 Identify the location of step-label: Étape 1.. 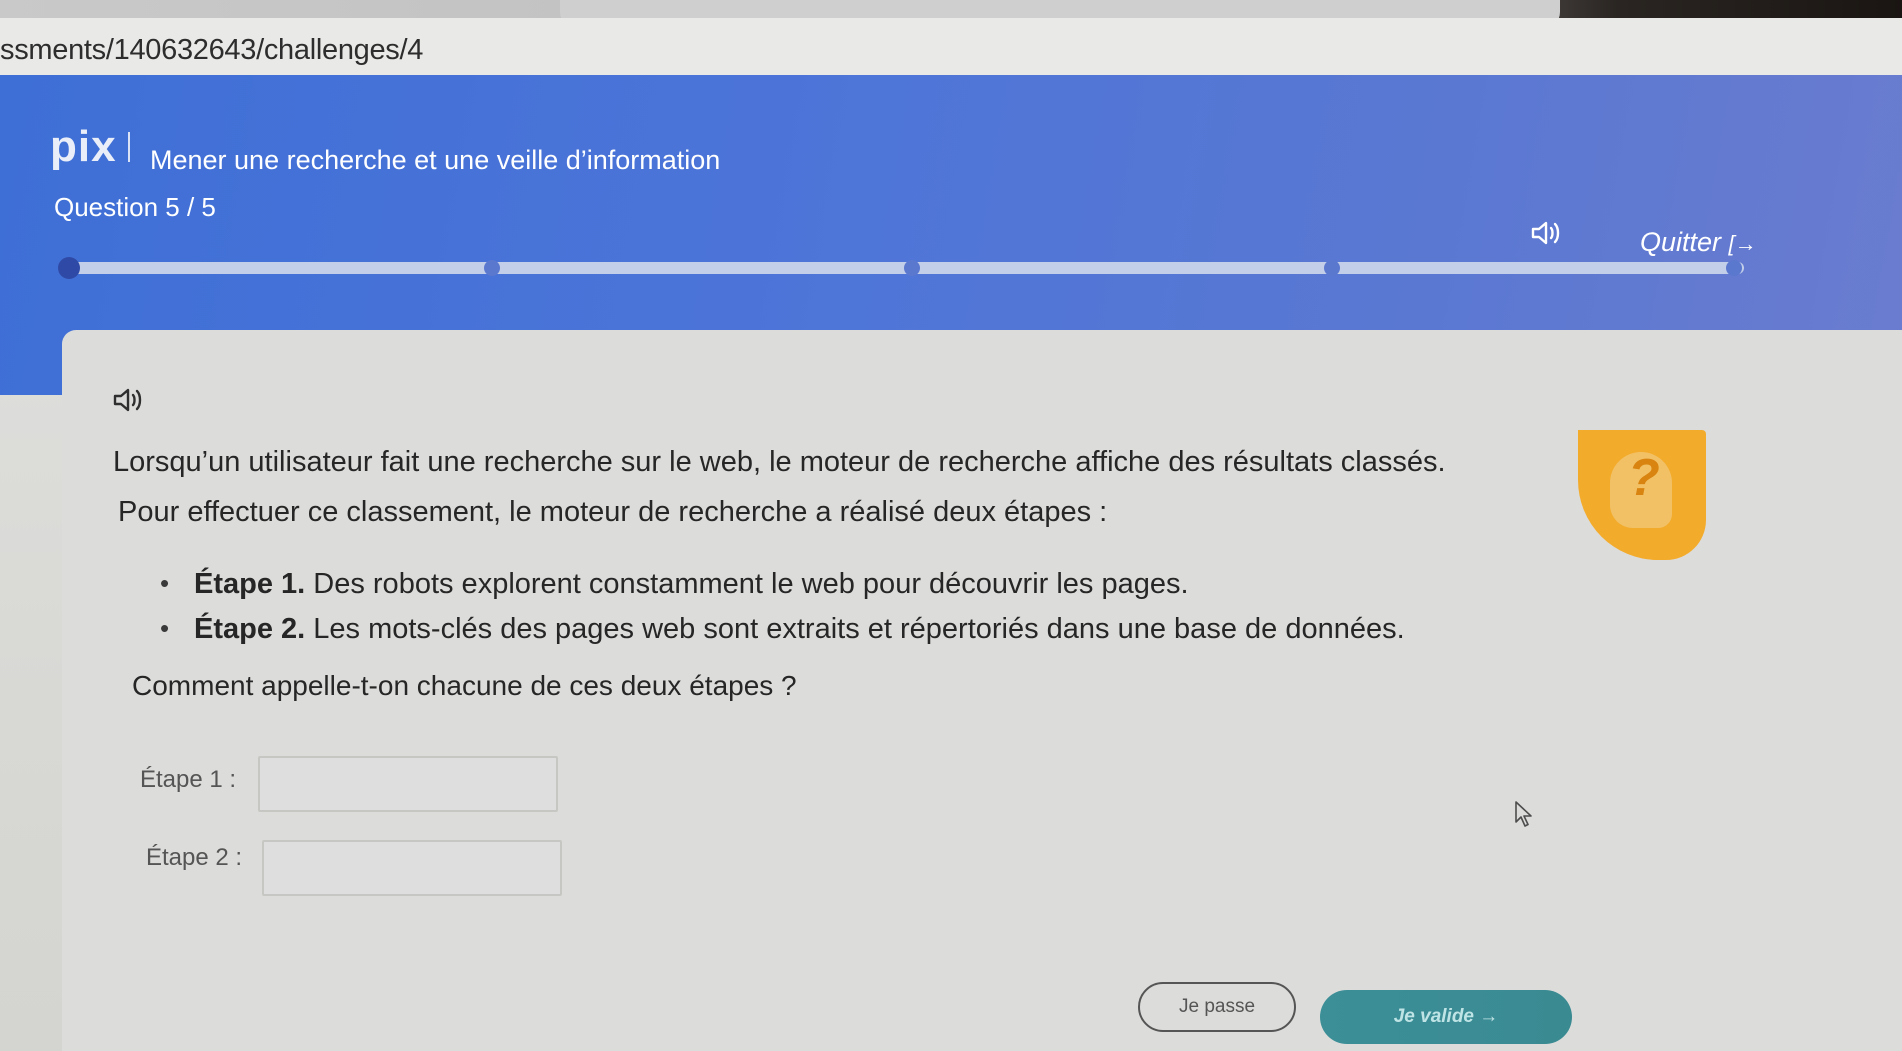
(250, 584).